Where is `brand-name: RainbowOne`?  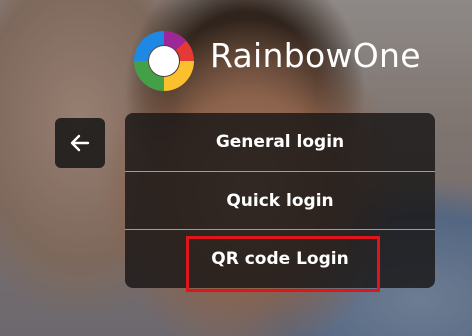
brand-name: RainbowOne is located at coordinates (315, 55).